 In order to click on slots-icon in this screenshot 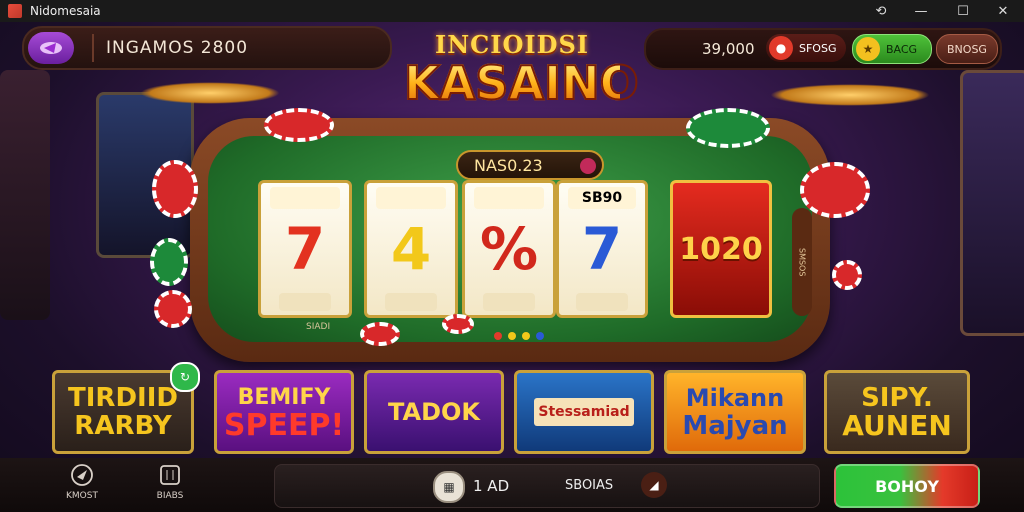, I will do `click(170, 475)`.